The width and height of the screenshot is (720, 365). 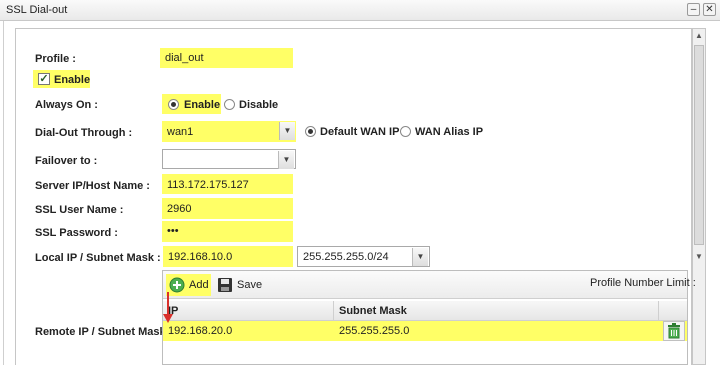 I want to click on failover-select: ▼, so click(x=229, y=159).